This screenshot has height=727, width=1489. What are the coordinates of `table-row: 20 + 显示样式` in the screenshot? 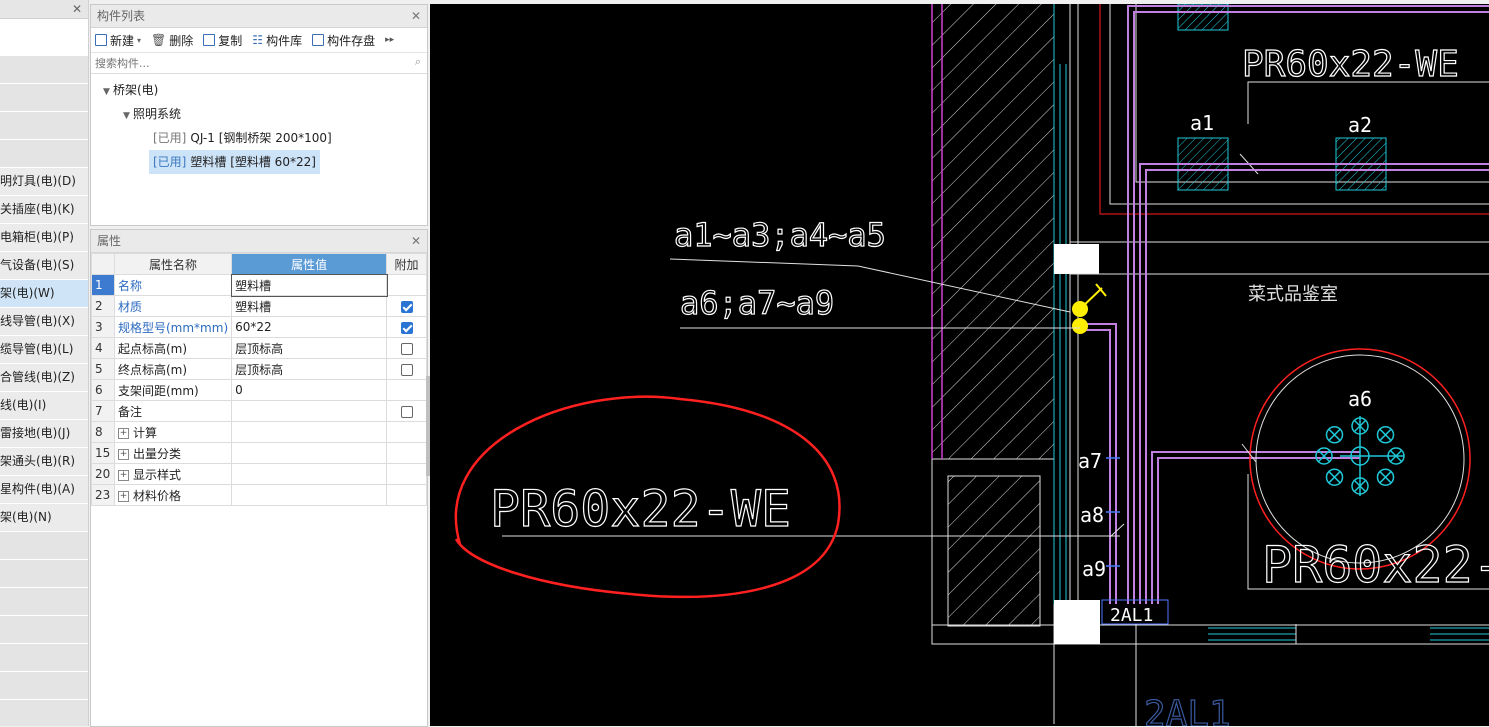 It's located at (259, 474).